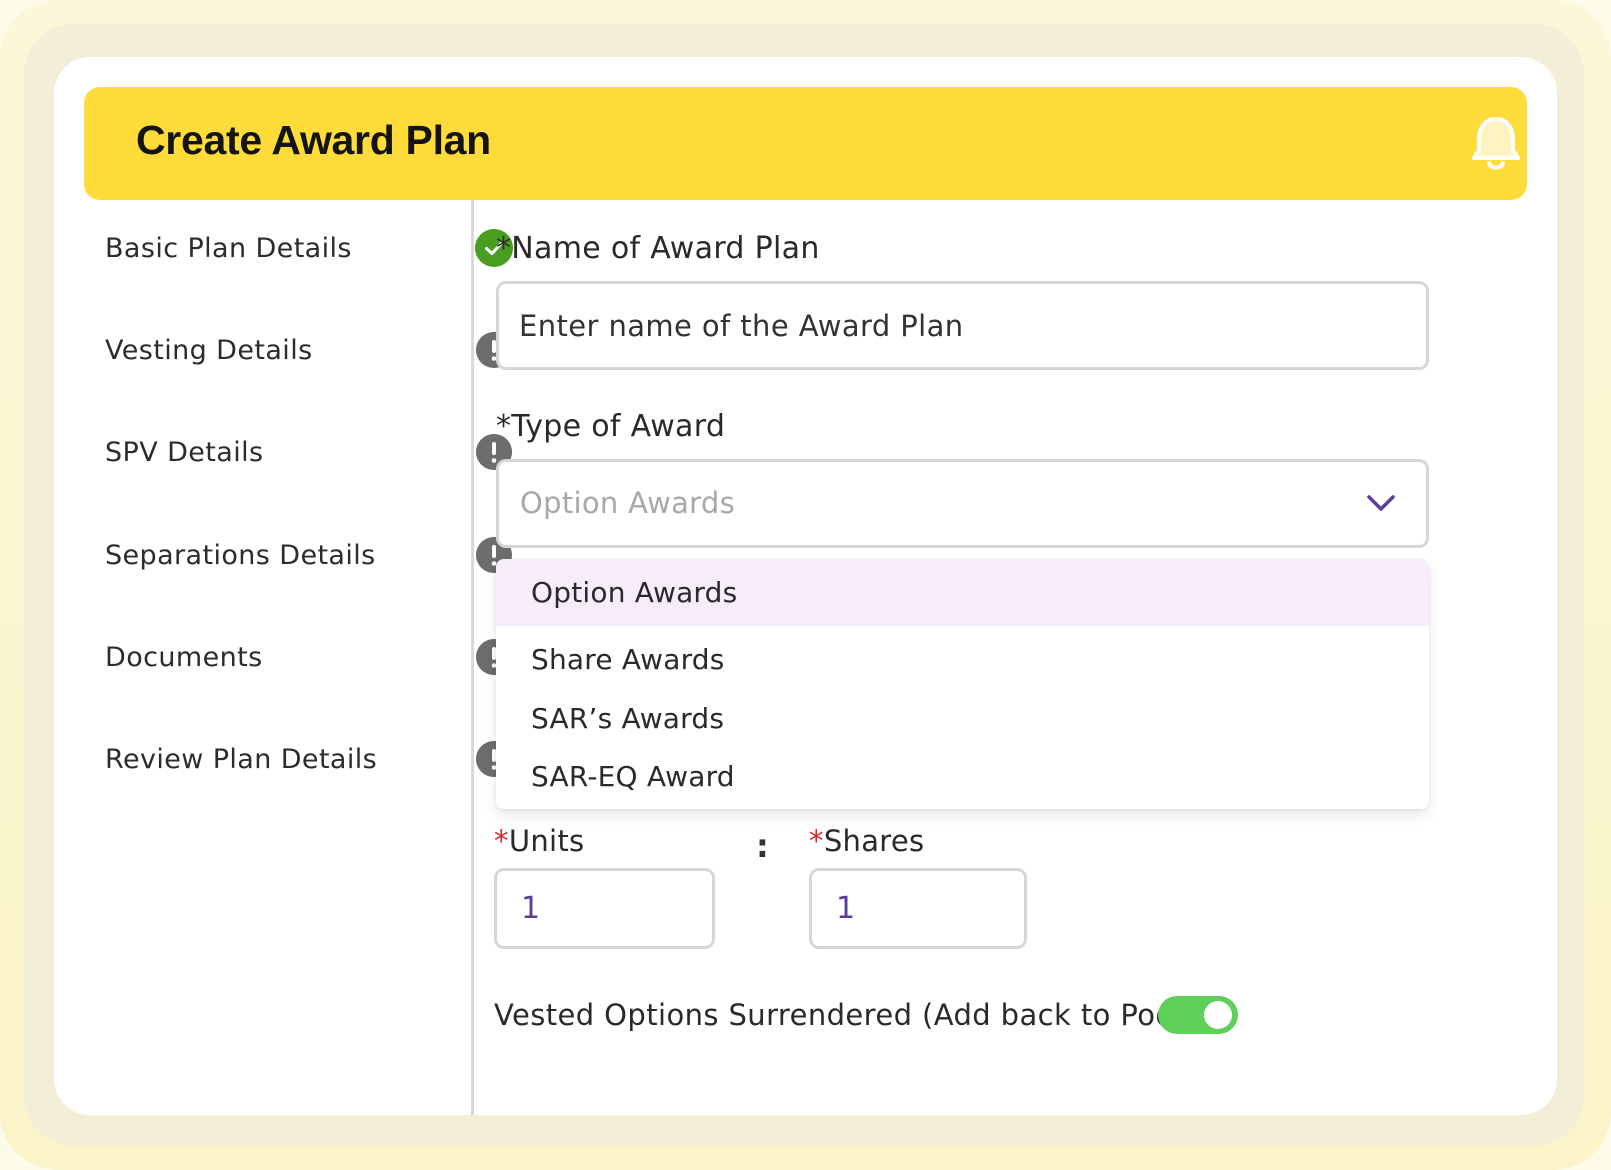 The height and width of the screenshot is (1170, 1611). I want to click on option-label: SAR-EQ Award, so click(633, 776).